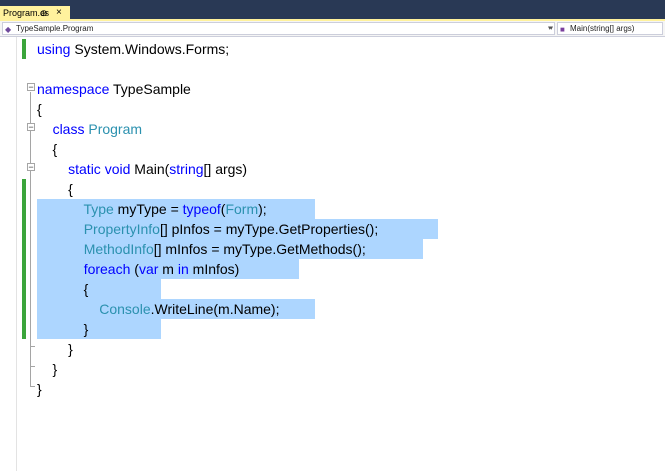  Describe the element at coordinates (215, 309) in the screenshot. I see `code-token: .WriteLine(m.Name);` at that location.